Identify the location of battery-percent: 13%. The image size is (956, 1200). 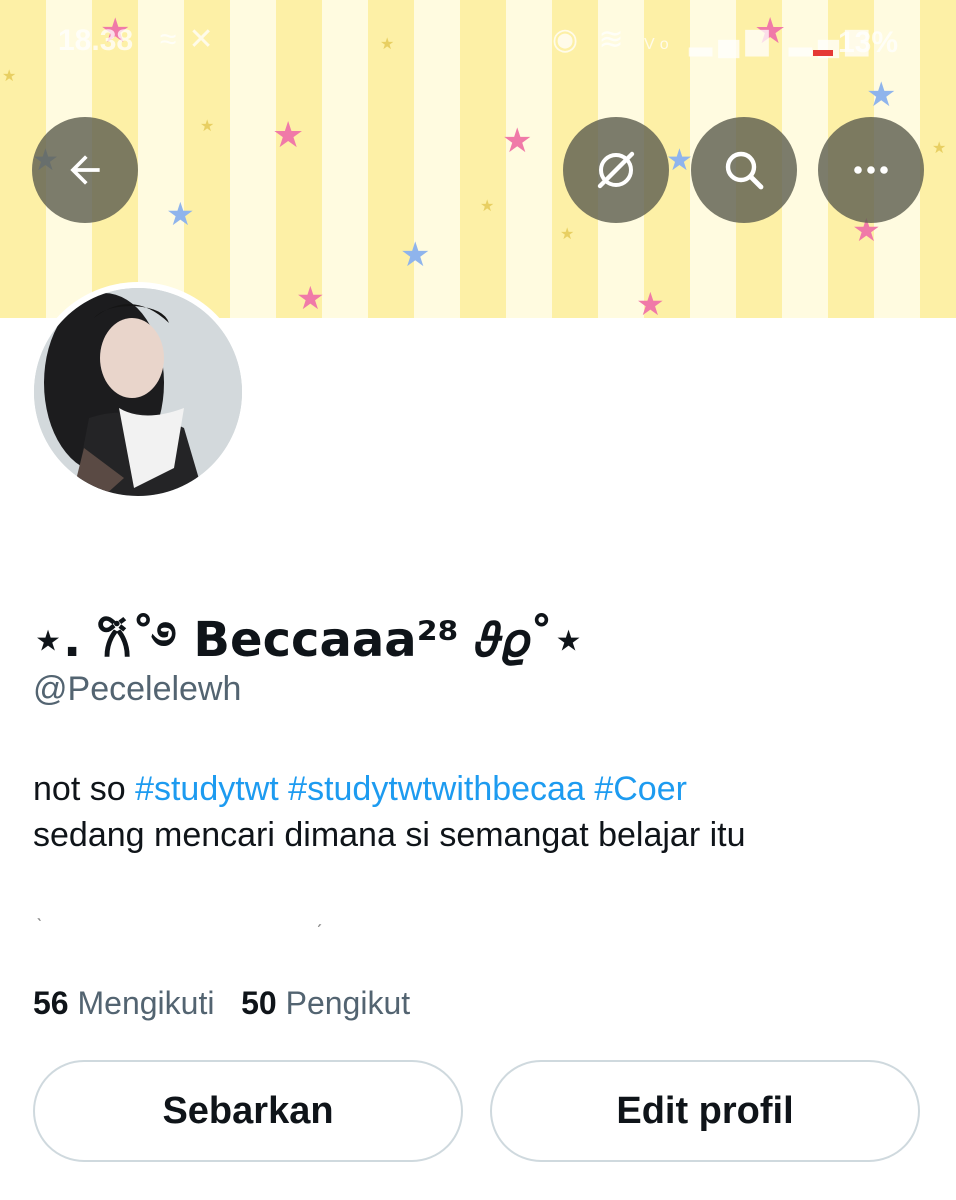
(868, 42).